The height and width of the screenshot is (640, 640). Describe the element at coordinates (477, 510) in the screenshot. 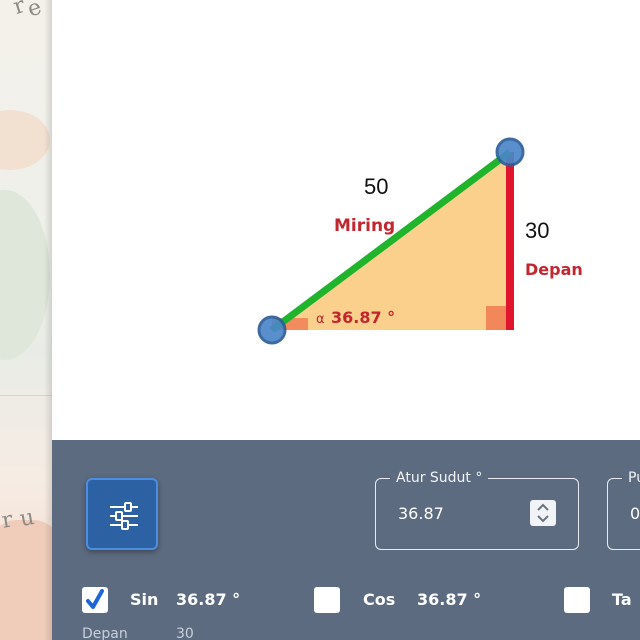

I see `angle-input-field: Atur Sudut ° 36.87` at that location.